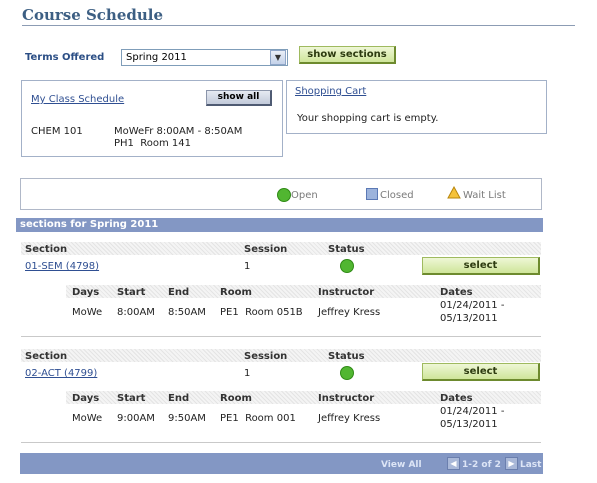 The image size is (597, 483). What do you see at coordinates (304, 195) in the screenshot?
I see `legend-open-label: Open` at bounding box center [304, 195].